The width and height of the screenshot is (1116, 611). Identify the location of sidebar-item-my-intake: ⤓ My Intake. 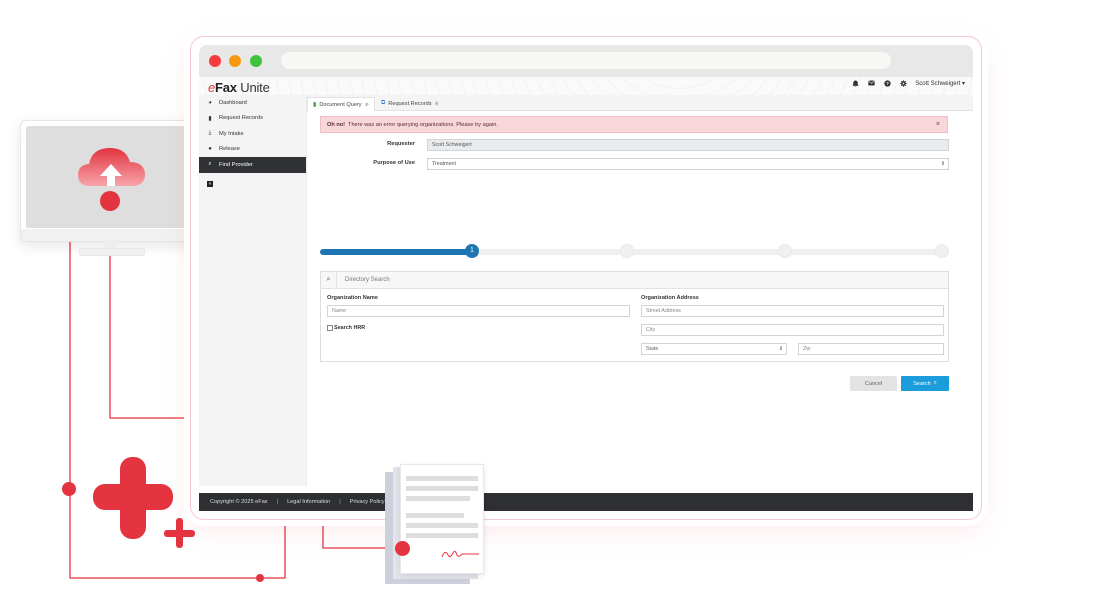
(252, 134).